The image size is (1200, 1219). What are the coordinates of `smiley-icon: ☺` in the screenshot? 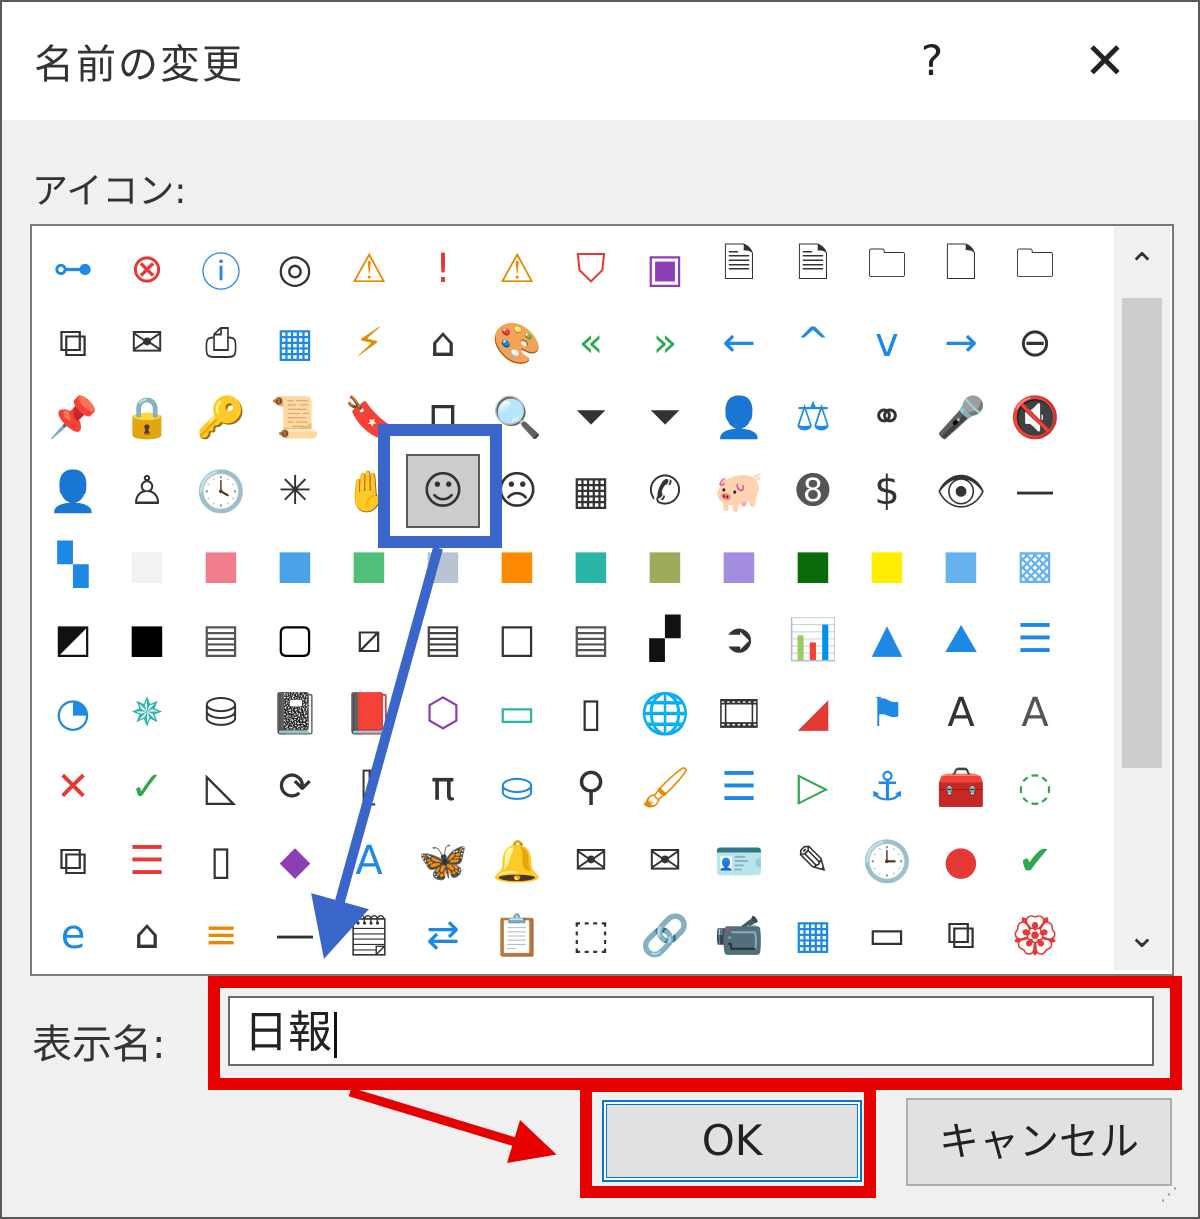 It's located at (443, 491).